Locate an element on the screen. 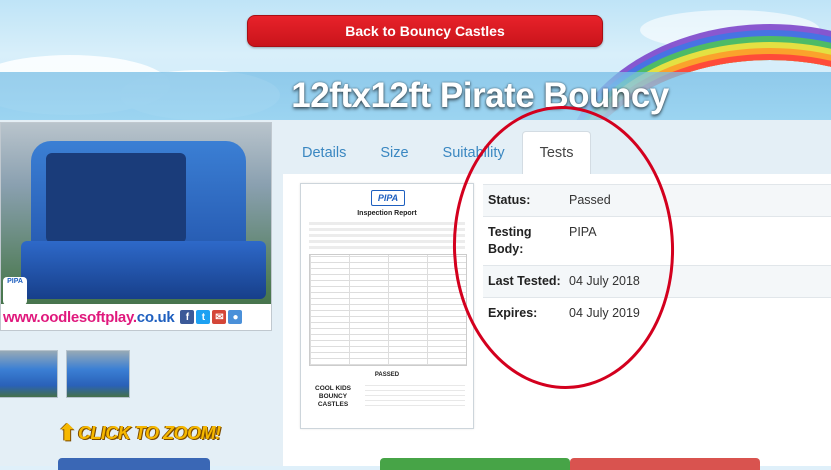 This screenshot has width=831, height=470. product-tabs: Details Size Suitability Tests is located at coordinates (438, 152).